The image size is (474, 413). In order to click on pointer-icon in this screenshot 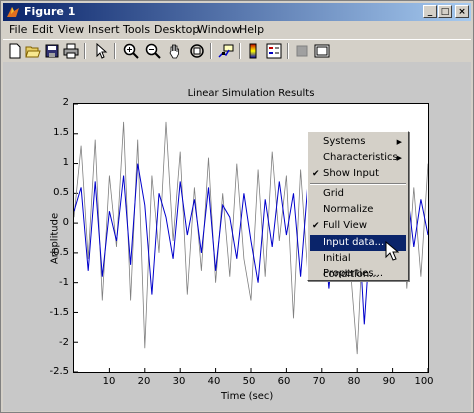, I will do `click(101, 51)`.